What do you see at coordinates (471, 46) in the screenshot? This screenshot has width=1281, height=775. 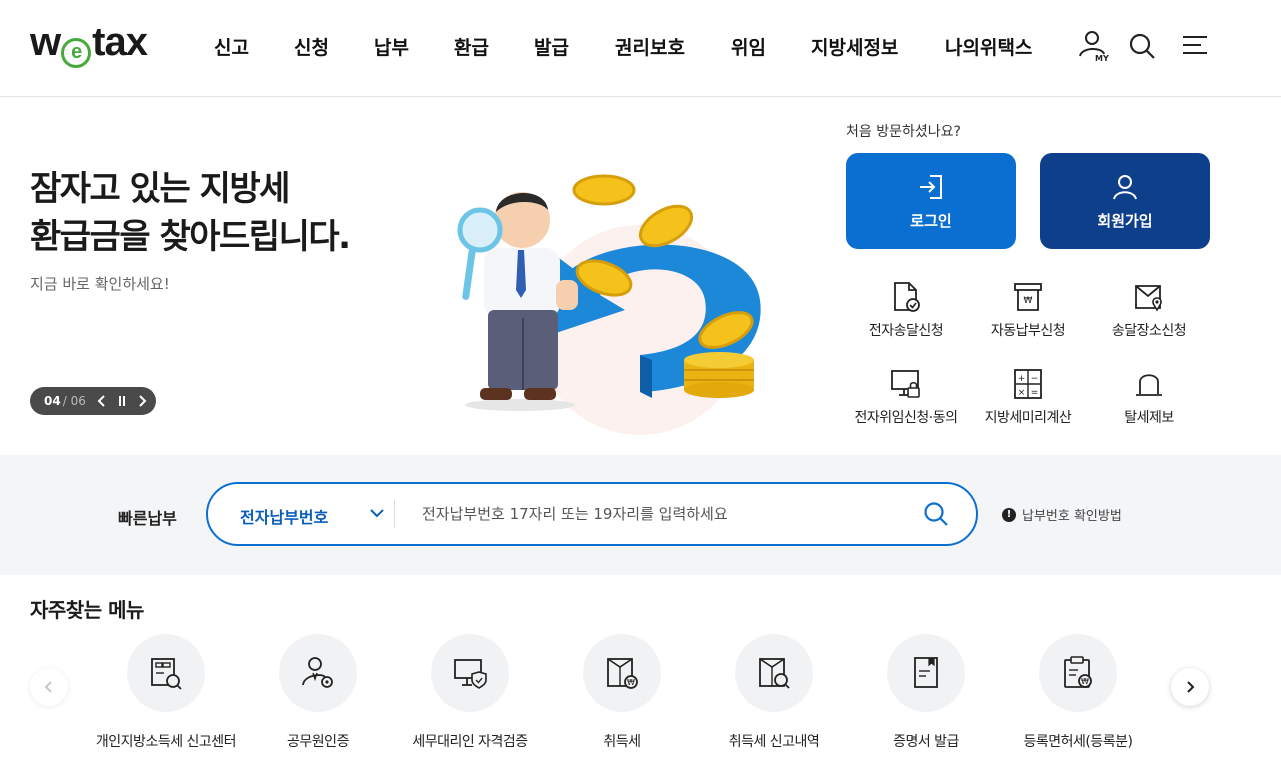 I see `nav-item-refund: 환급` at bounding box center [471, 46].